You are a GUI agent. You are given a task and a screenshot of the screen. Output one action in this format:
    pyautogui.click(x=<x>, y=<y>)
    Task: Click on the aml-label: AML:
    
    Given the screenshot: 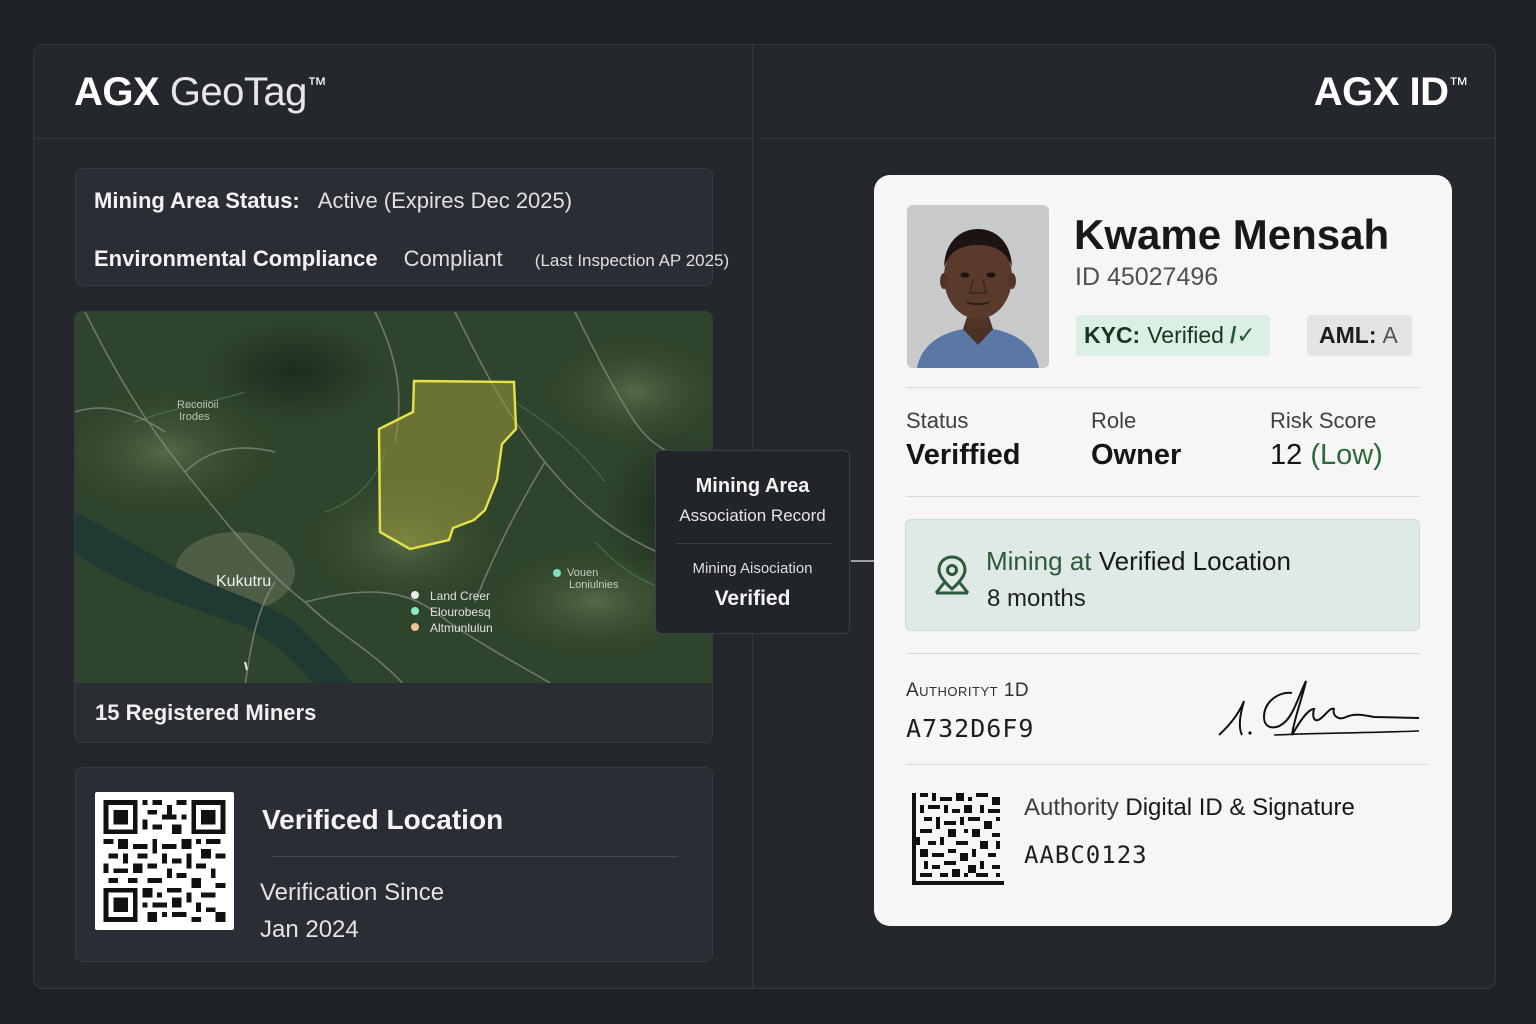 What is the action you would take?
    pyautogui.click(x=1348, y=335)
    